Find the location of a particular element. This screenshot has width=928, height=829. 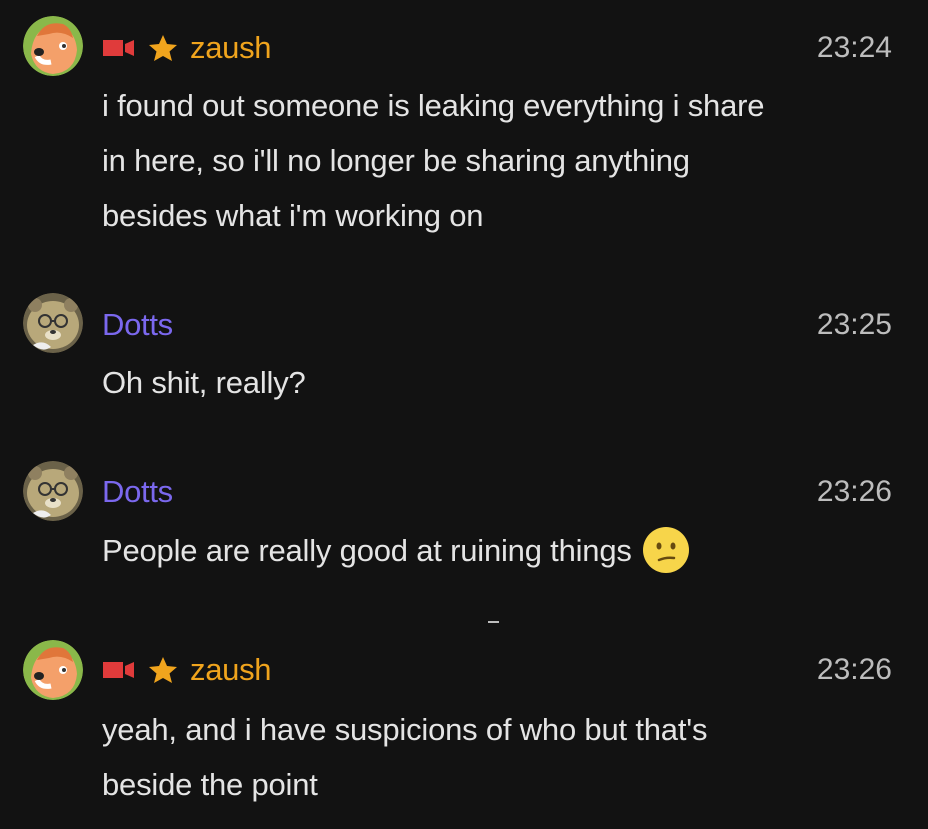

message-line-text: People are really good at ruining things is located at coordinates (367, 550).